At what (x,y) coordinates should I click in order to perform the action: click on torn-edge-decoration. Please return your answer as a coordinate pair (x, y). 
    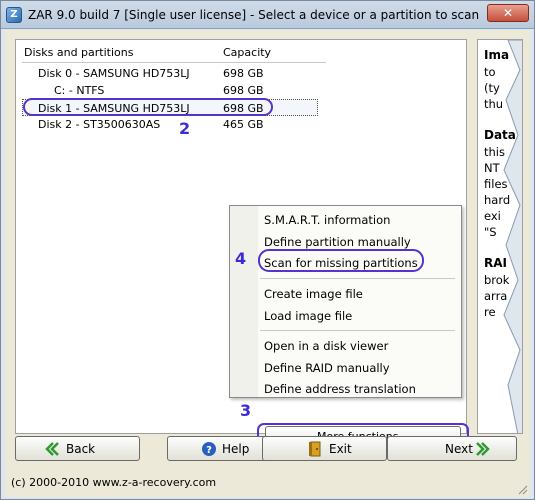
    Looking at the image, I should click on (512, 236).